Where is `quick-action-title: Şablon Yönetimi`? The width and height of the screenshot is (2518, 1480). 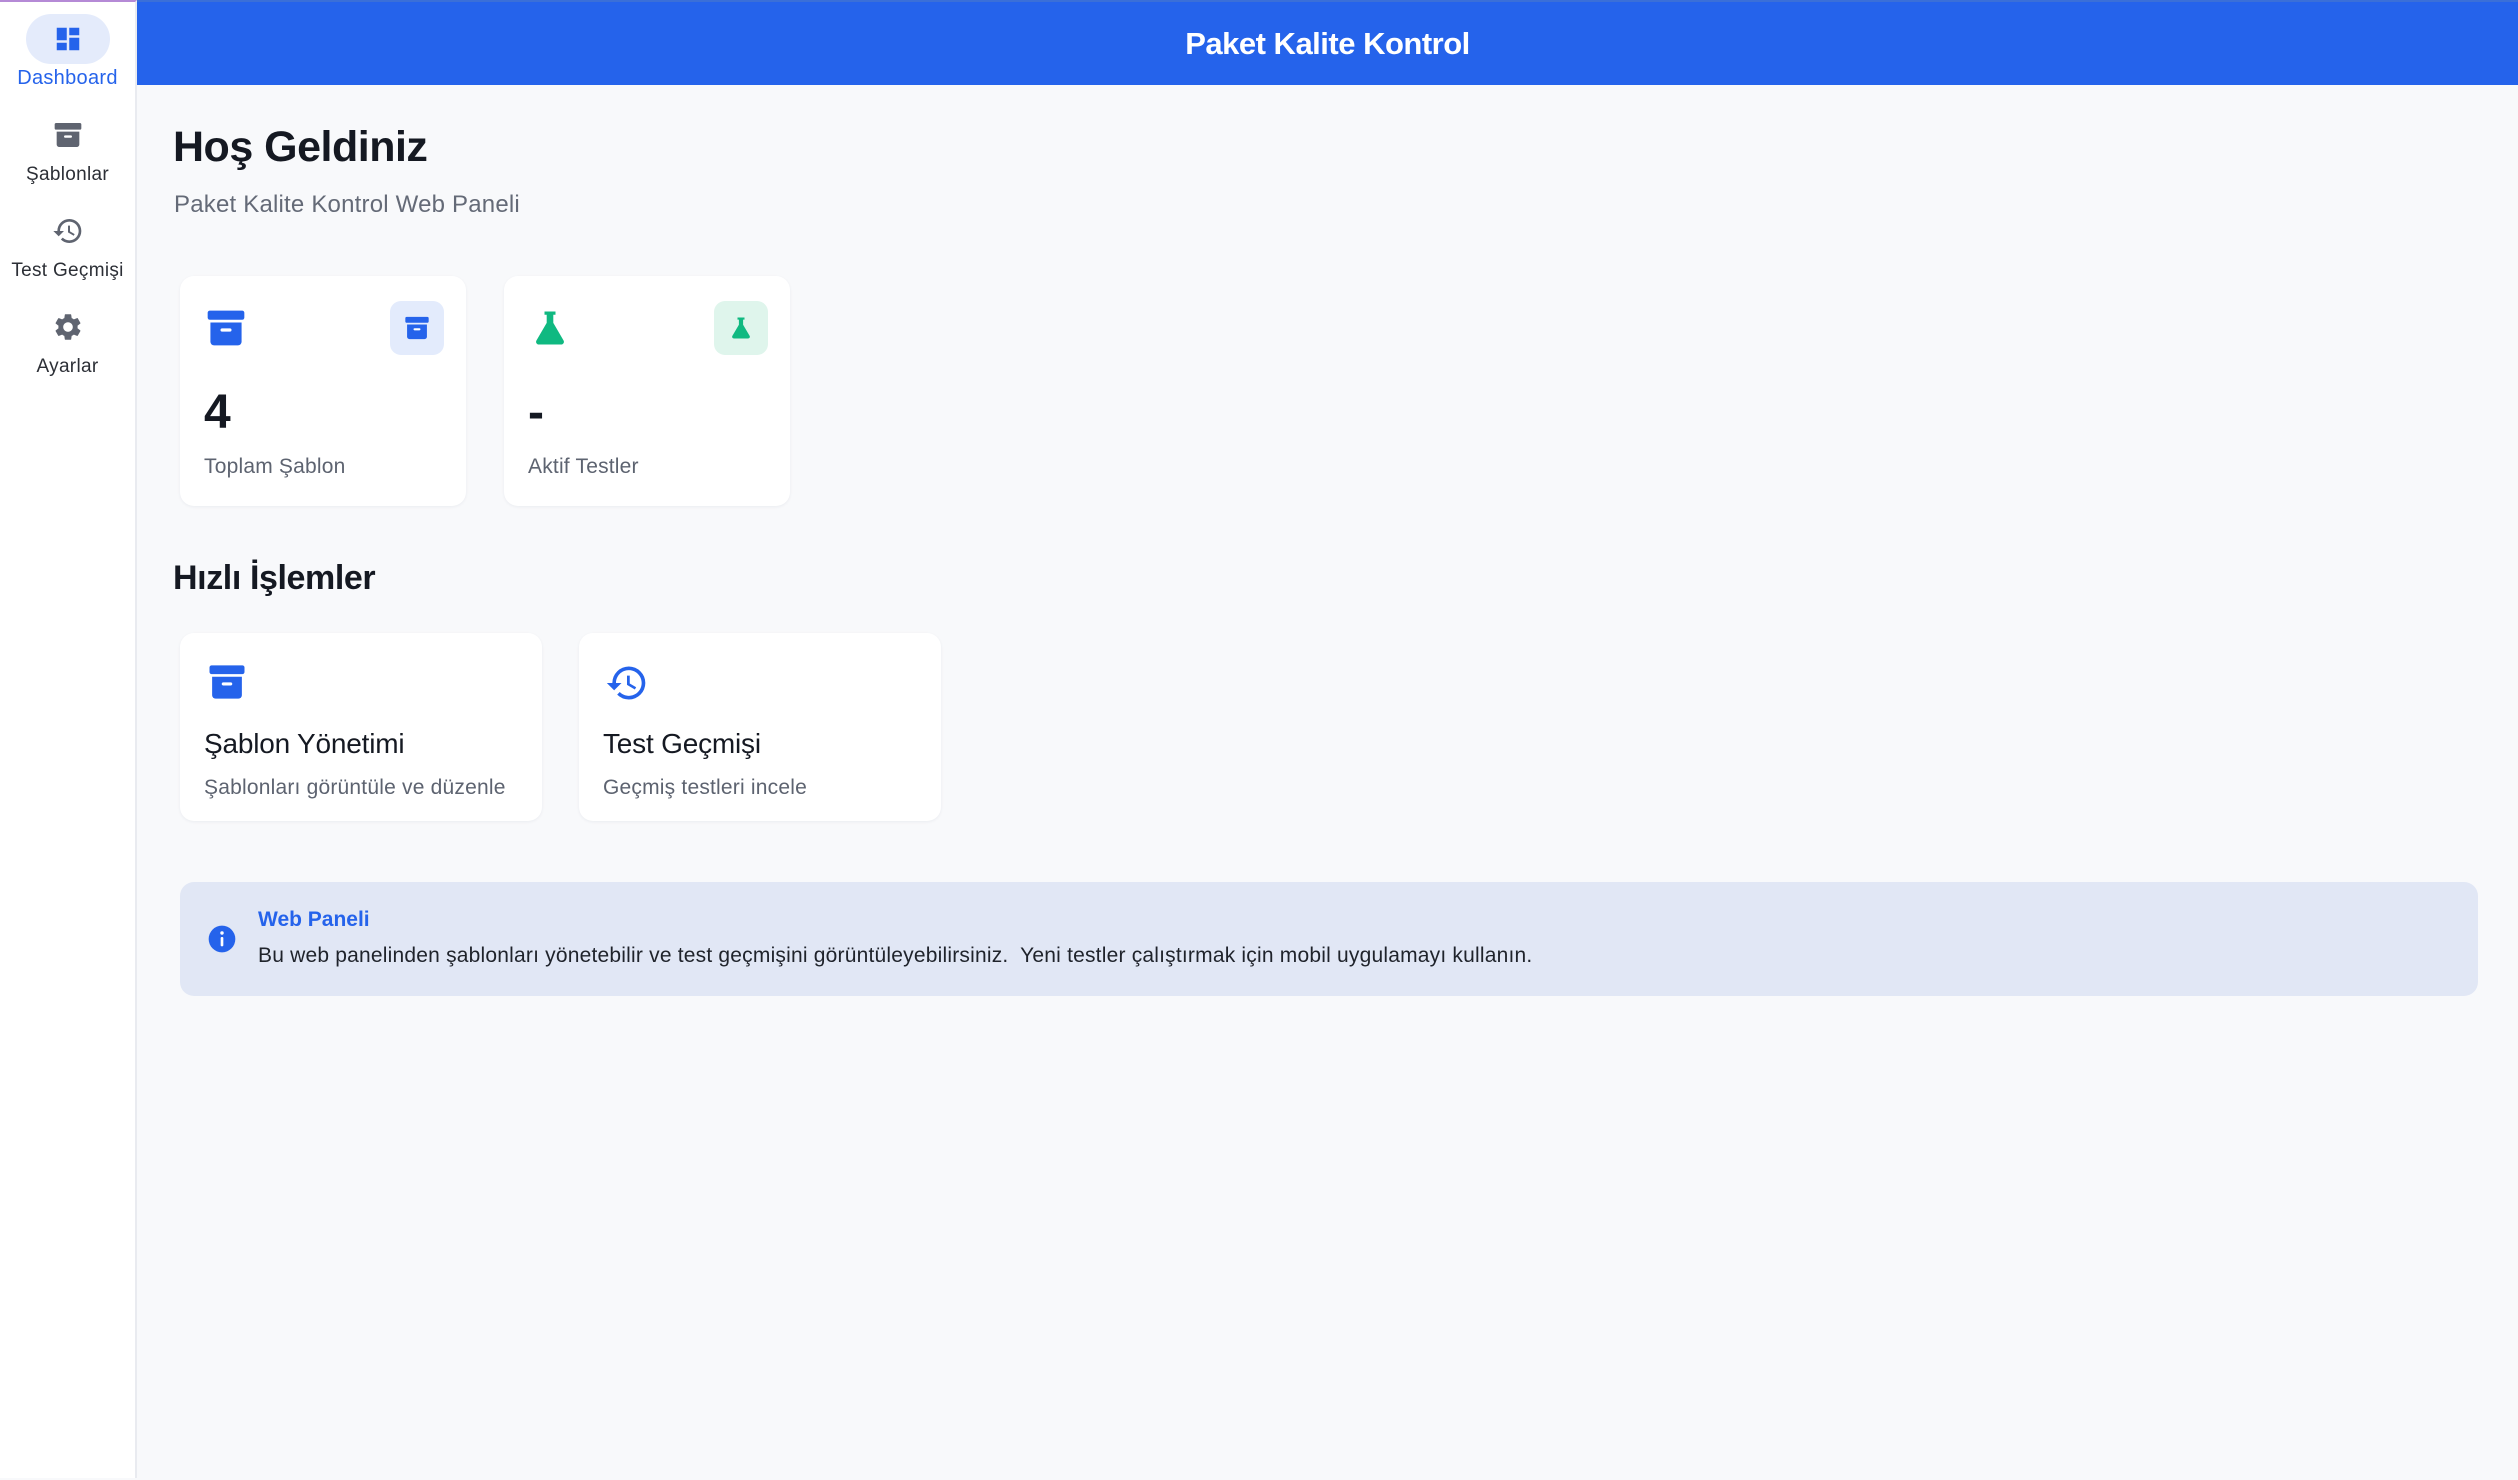
quick-action-title: Şablon Yönetimi is located at coordinates (304, 743).